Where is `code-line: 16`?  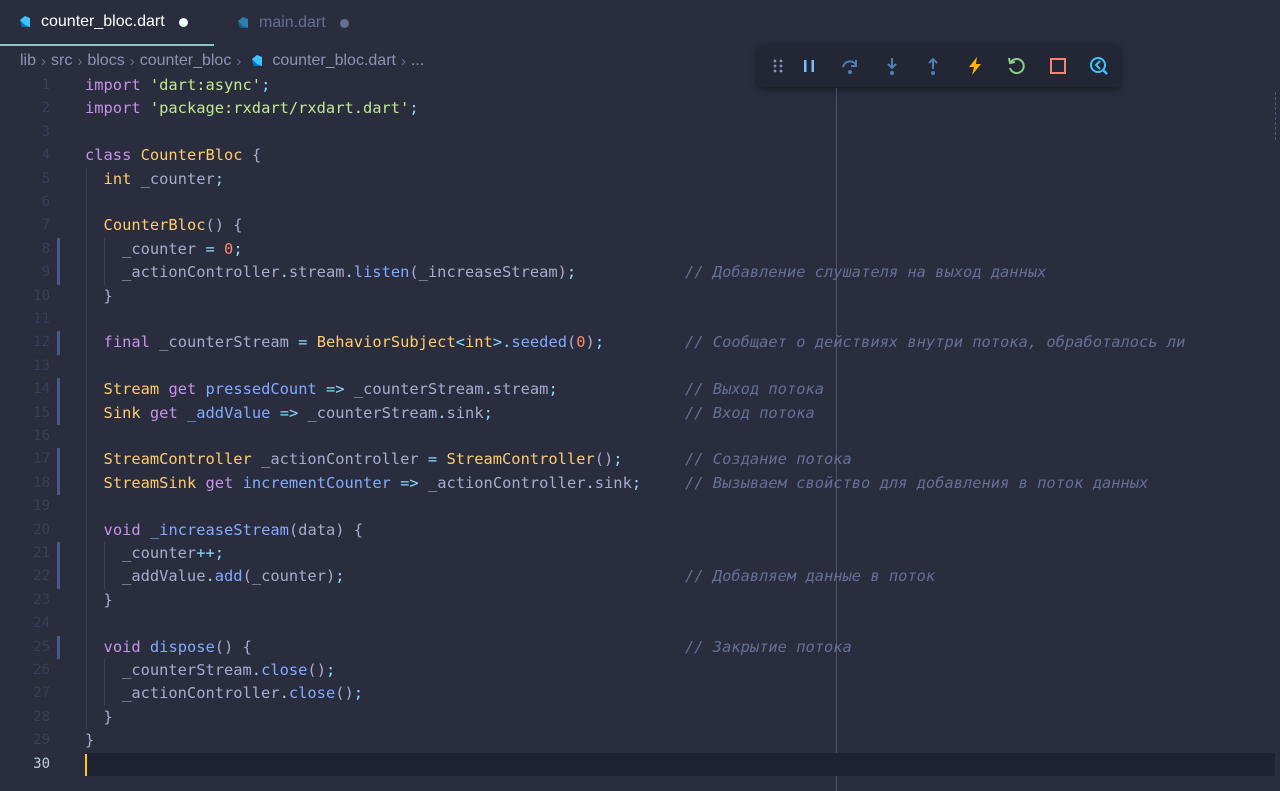 code-line: 16 is located at coordinates (640, 436).